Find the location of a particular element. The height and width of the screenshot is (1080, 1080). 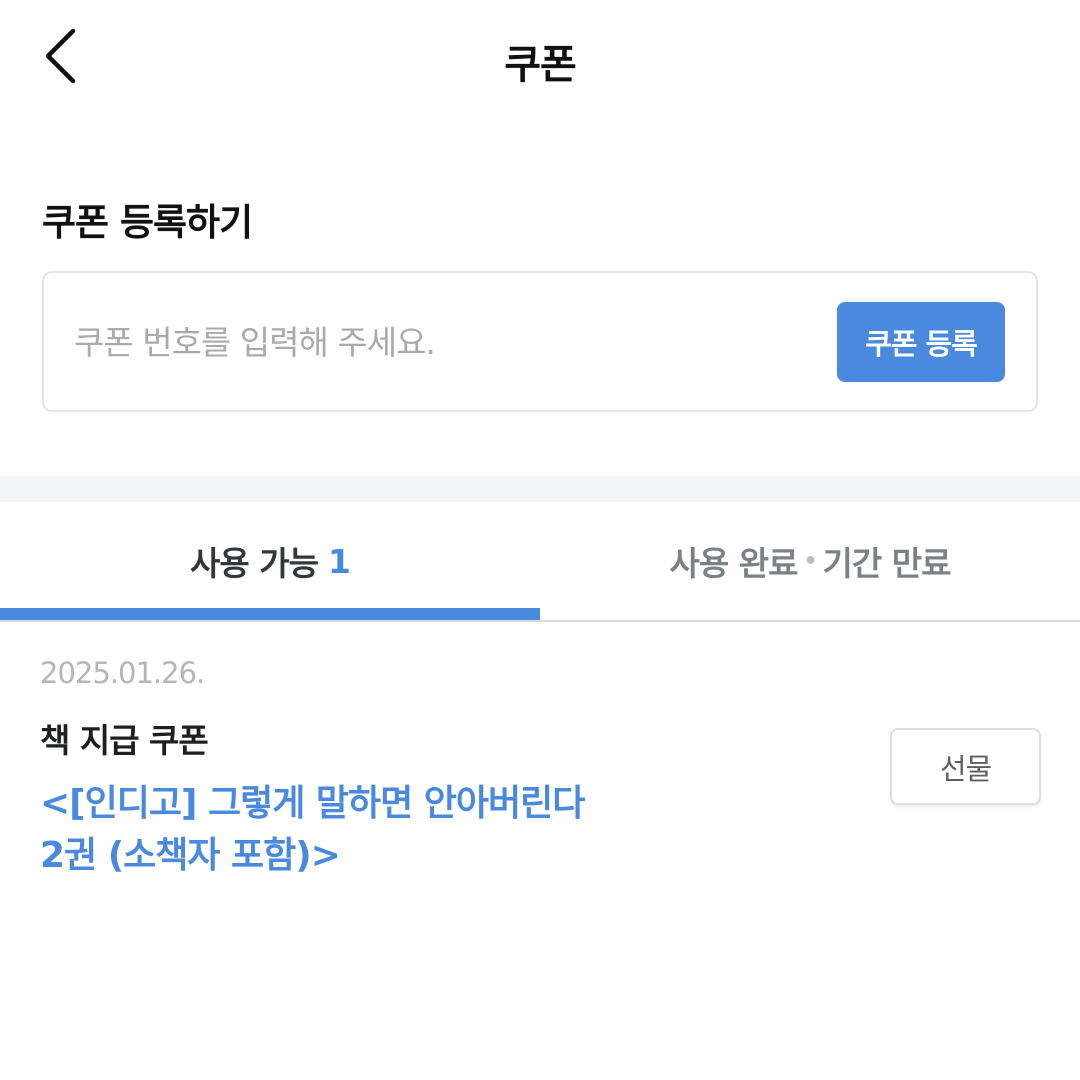

coupon-code-input is located at coordinates (444, 342).